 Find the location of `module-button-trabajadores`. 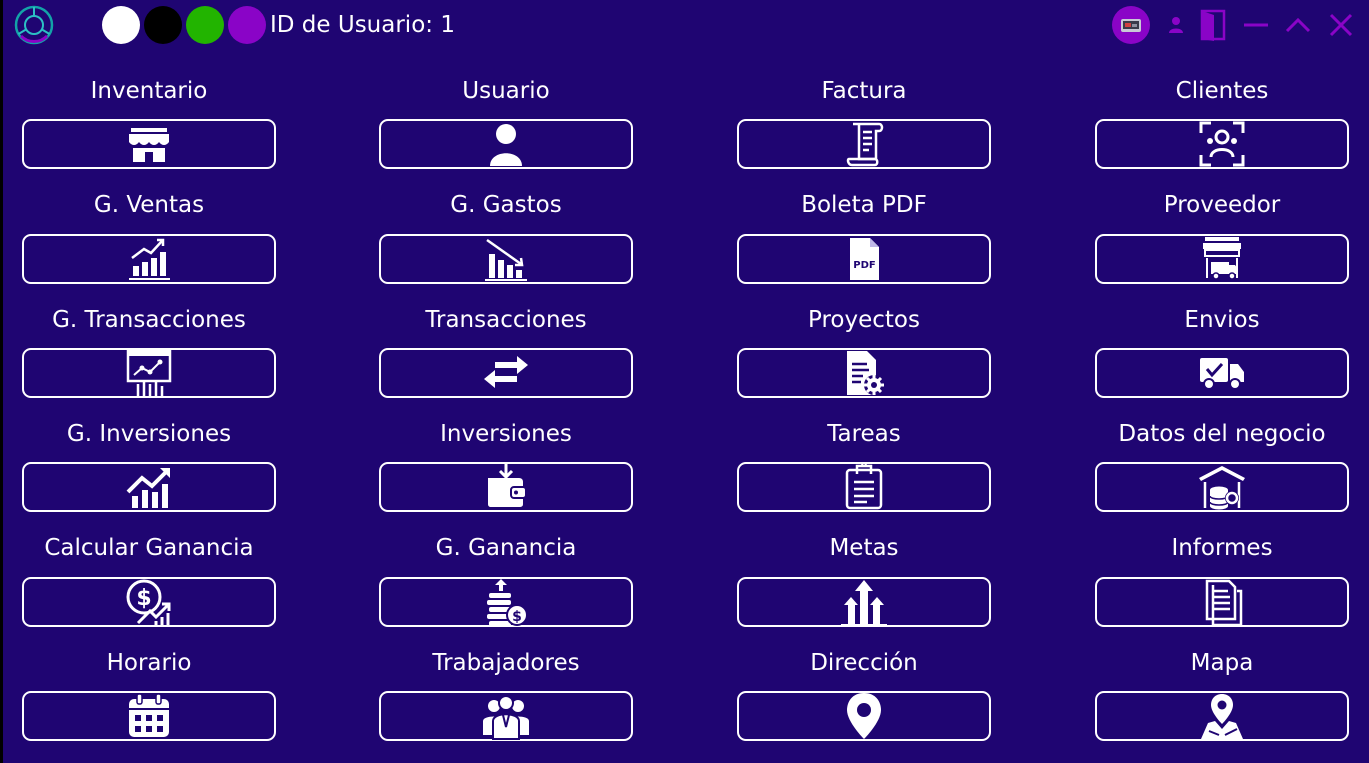

module-button-trabajadores is located at coordinates (506, 716).